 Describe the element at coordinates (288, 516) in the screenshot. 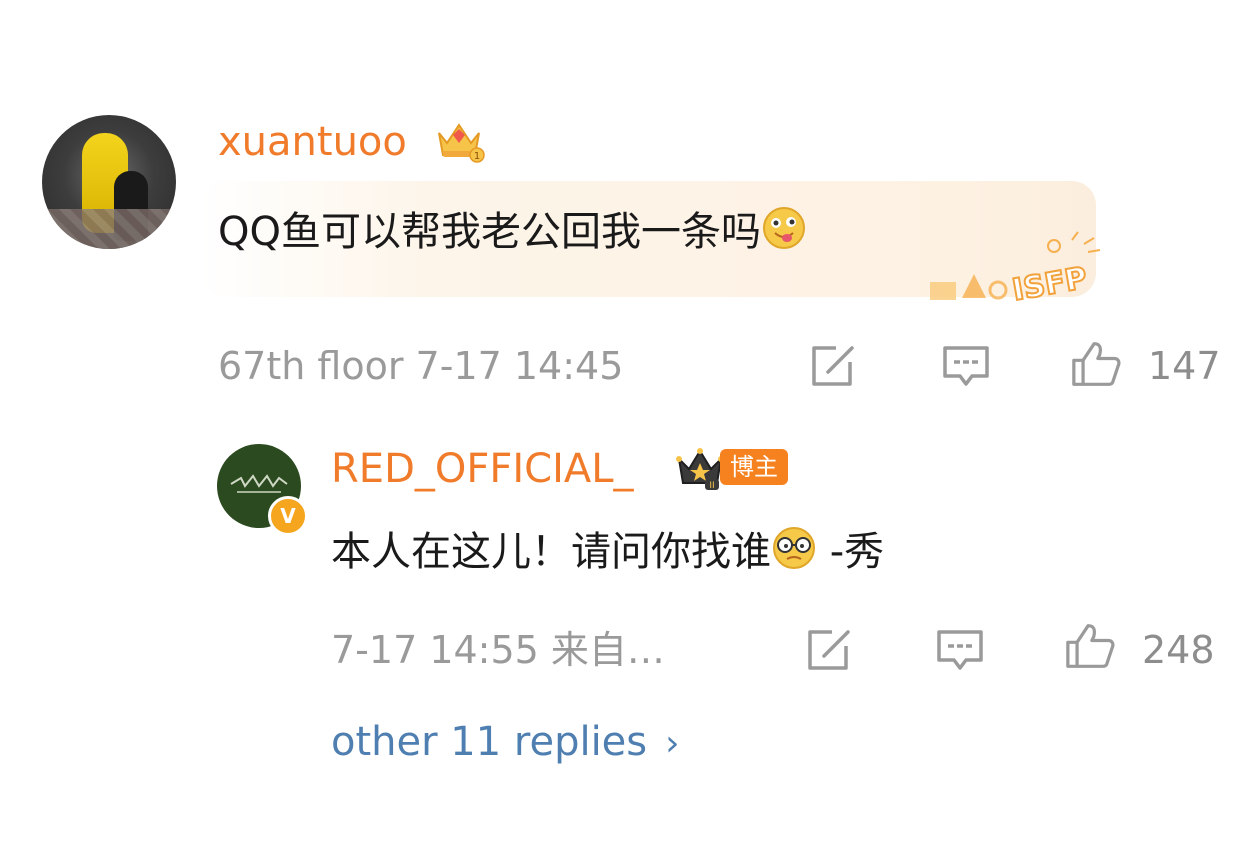

I see `verified-badge-icon: V` at that location.